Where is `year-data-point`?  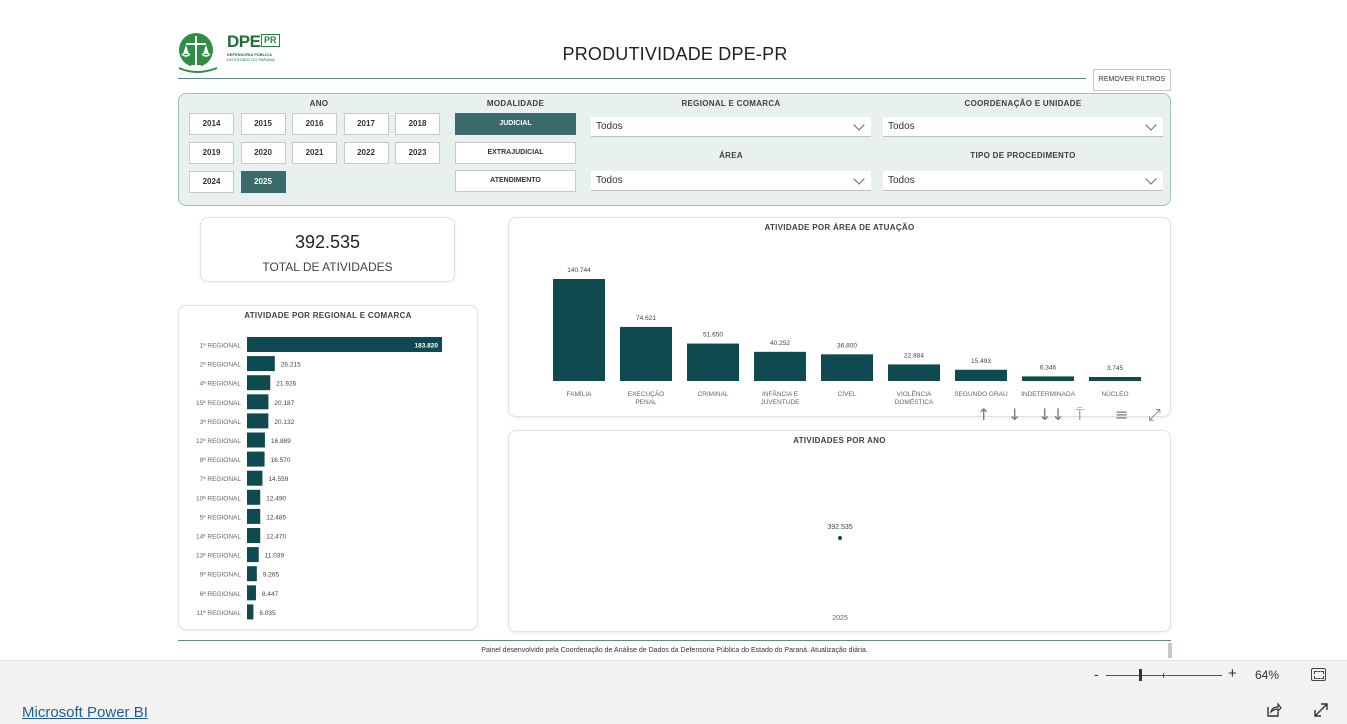 year-data-point is located at coordinates (840, 538).